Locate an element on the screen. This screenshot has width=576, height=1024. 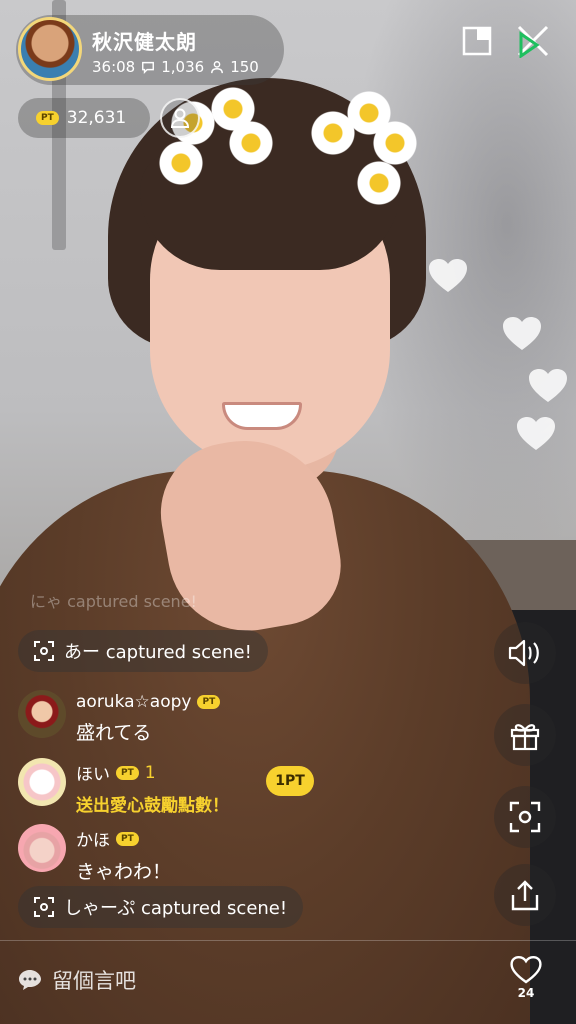
gift-points-tag: 1PT is located at coordinates (290, 781).